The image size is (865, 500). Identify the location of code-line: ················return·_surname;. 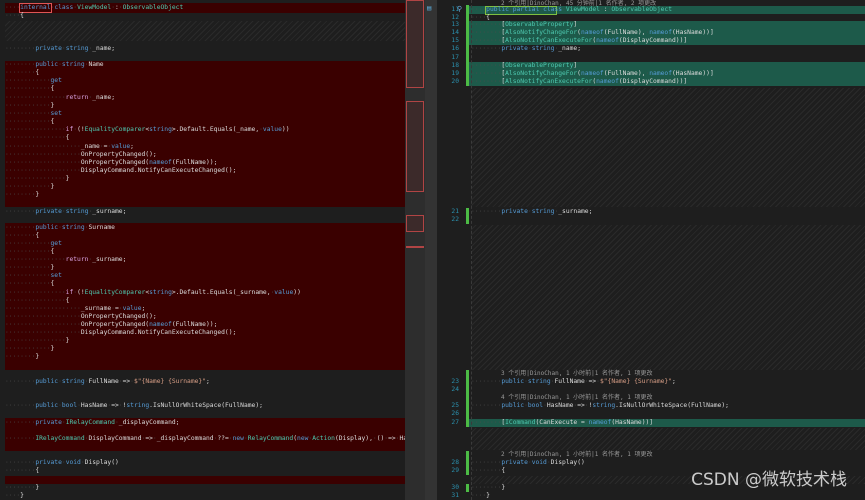
(65, 260).